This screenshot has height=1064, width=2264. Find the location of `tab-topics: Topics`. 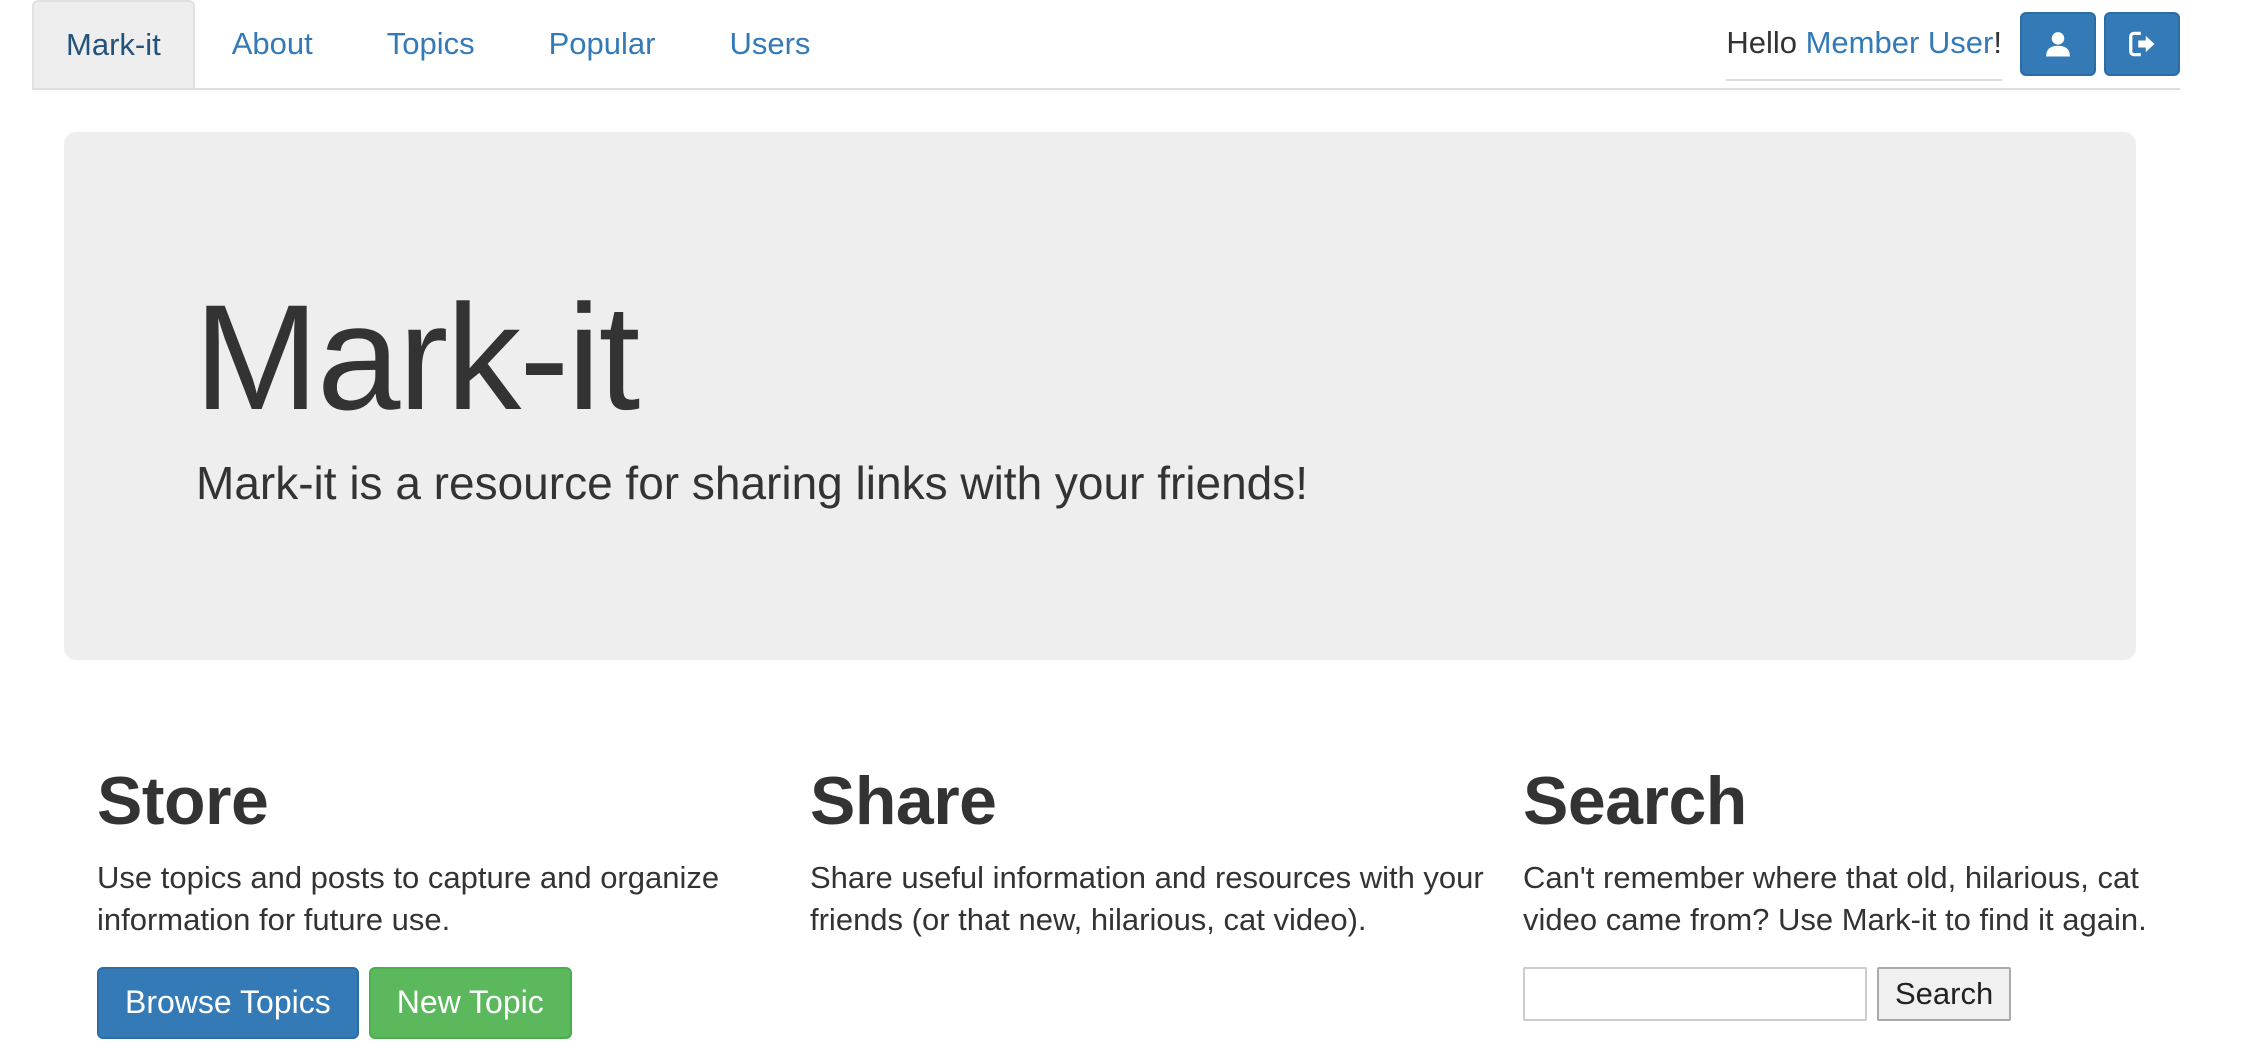

tab-topics: Topics is located at coordinates (431, 44).